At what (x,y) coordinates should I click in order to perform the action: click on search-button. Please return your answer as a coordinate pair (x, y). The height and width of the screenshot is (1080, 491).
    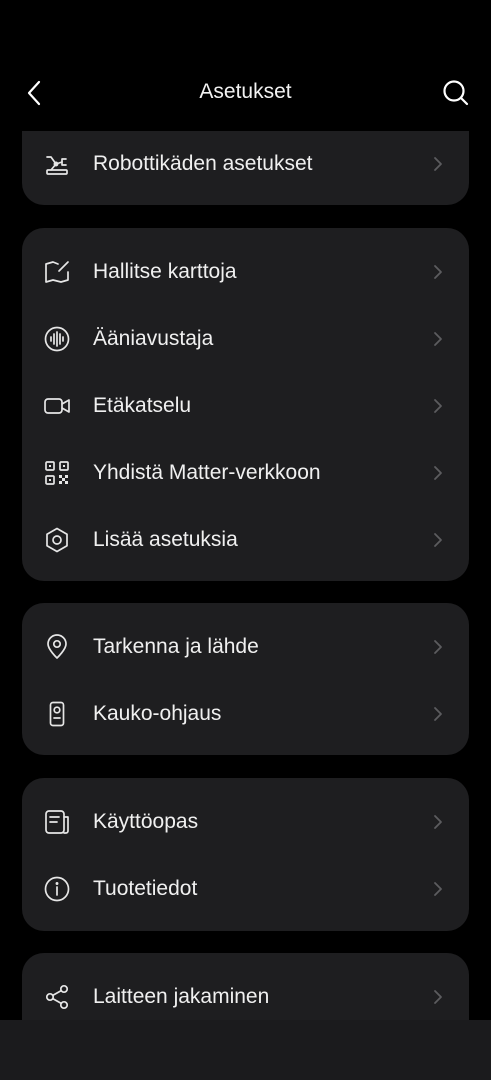
    Looking at the image, I should click on (456, 93).